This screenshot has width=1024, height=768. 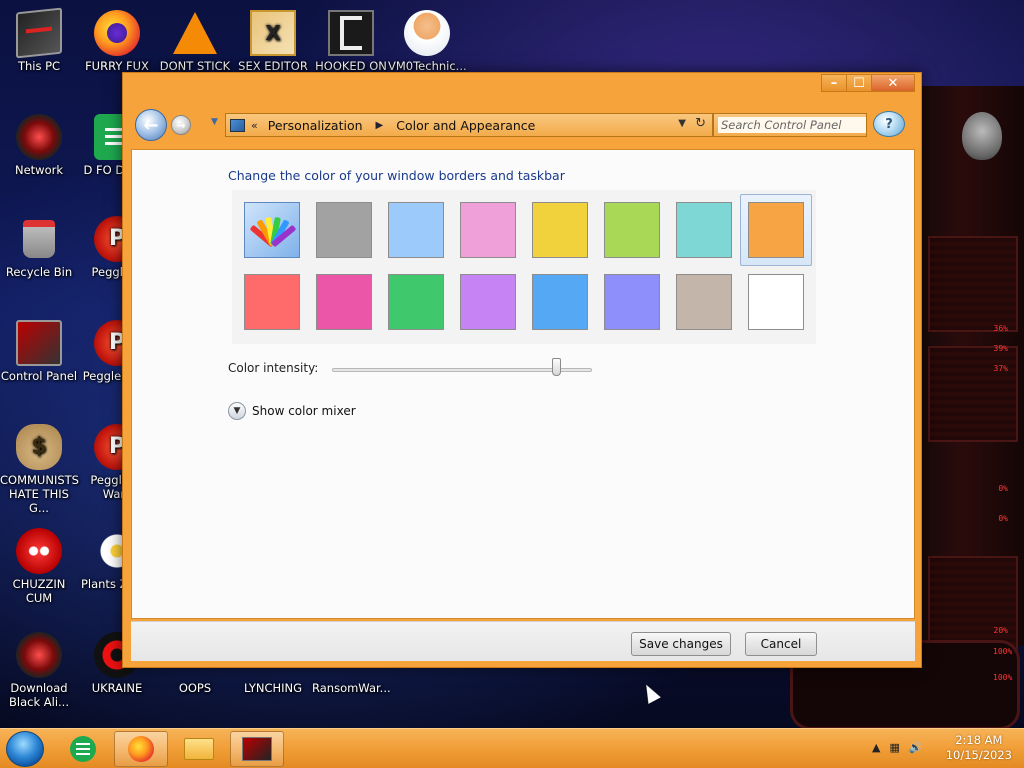 I want to click on desktop-icon-label: UKRAINE, so click(x=117, y=688).